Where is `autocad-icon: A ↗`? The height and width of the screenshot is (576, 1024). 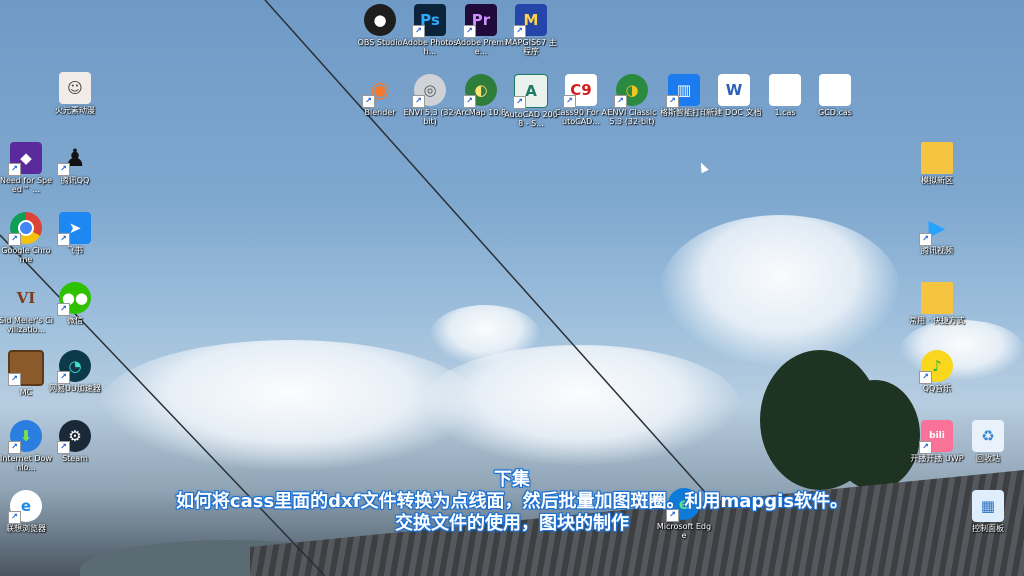 autocad-icon: A ↗ is located at coordinates (530, 91).